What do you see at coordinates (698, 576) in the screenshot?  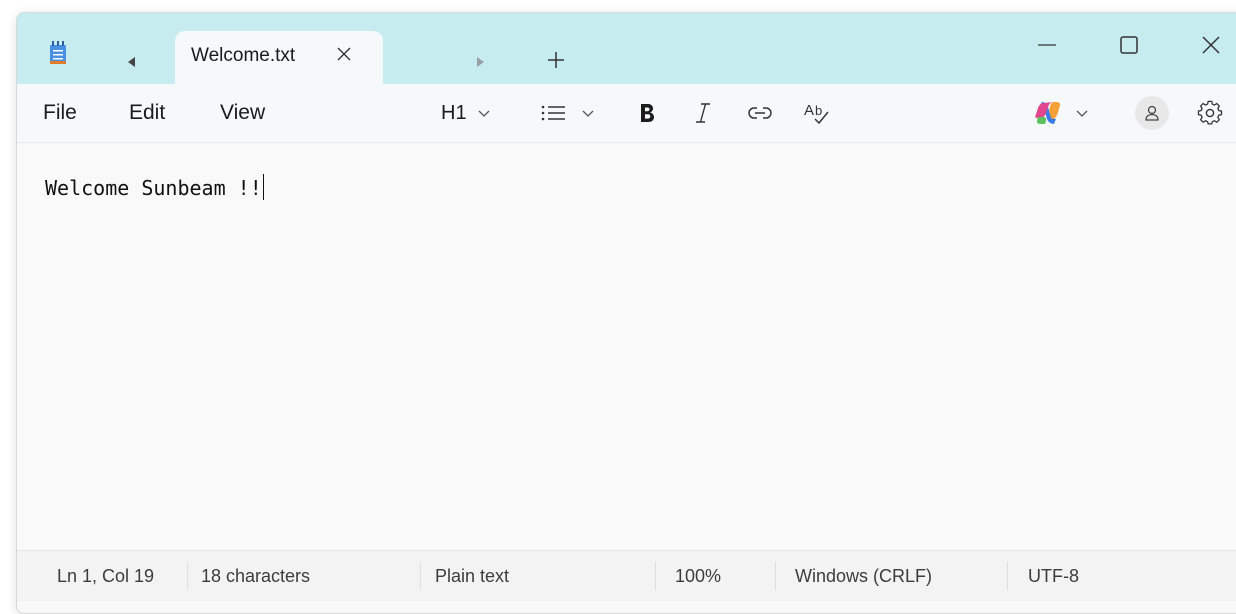 I see `status-zoom: 100%` at bounding box center [698, 576].